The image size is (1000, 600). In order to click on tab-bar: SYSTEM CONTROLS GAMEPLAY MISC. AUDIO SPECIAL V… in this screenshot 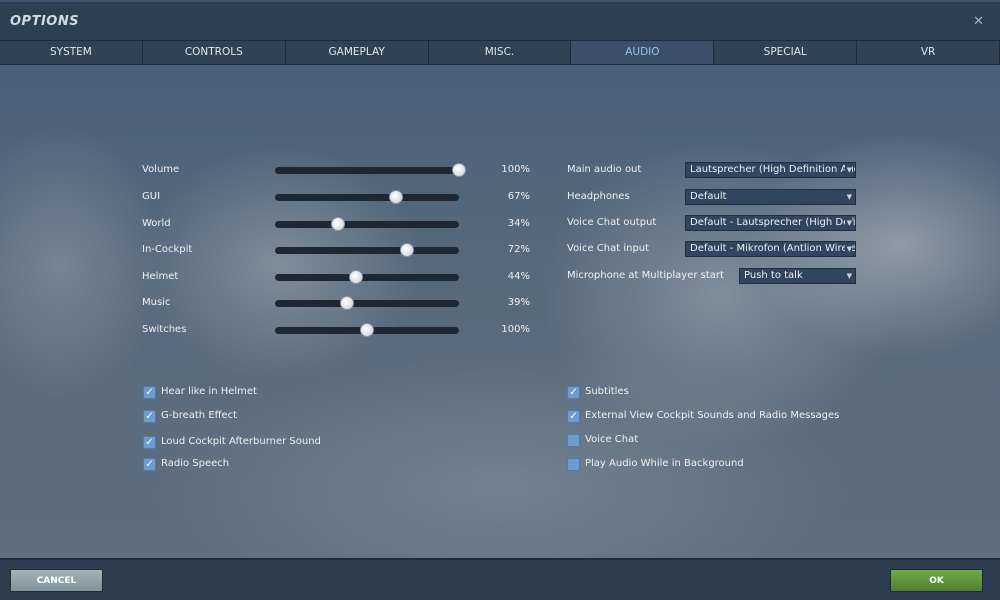, I will do `click(500, 52)`.